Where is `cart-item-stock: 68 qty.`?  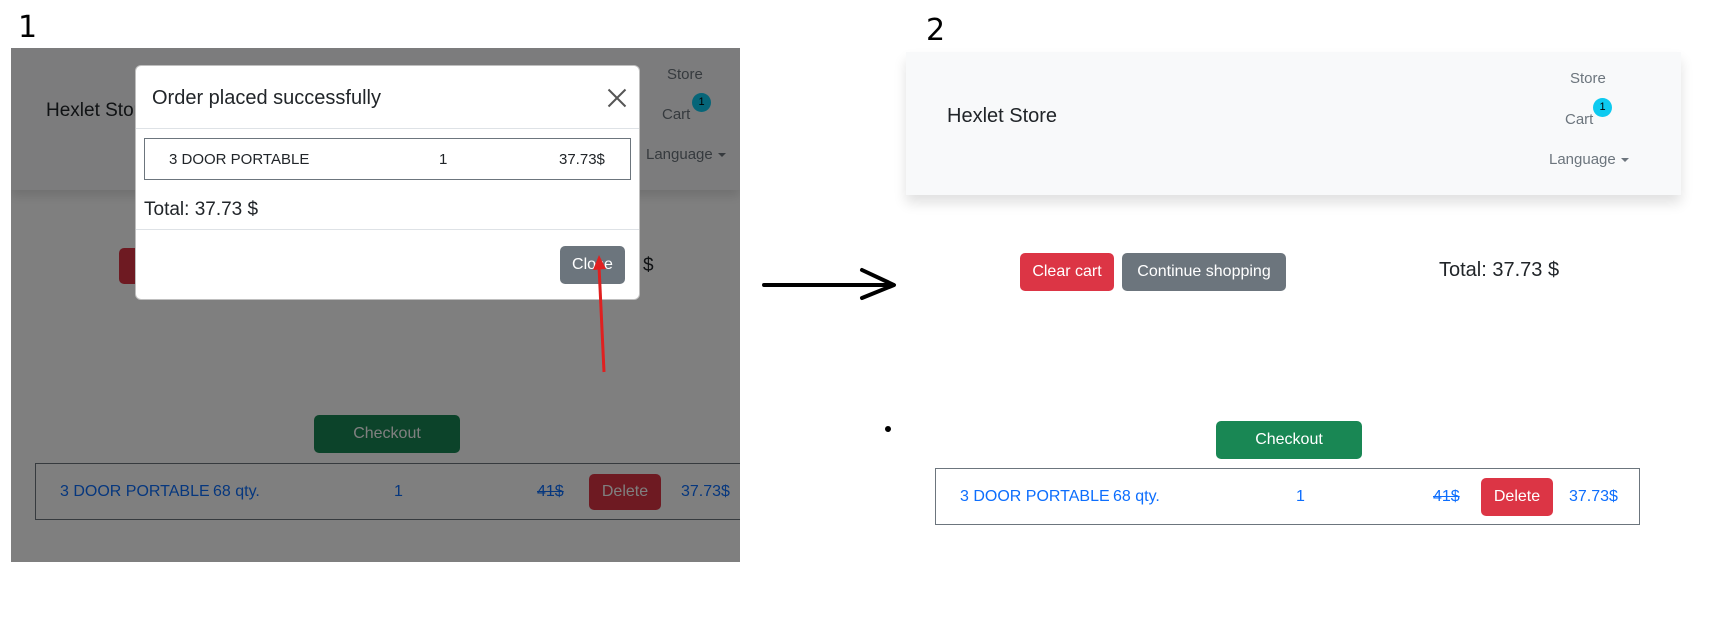 cart-item-stock: 68 qty. is located at coordinates (1136, 496).